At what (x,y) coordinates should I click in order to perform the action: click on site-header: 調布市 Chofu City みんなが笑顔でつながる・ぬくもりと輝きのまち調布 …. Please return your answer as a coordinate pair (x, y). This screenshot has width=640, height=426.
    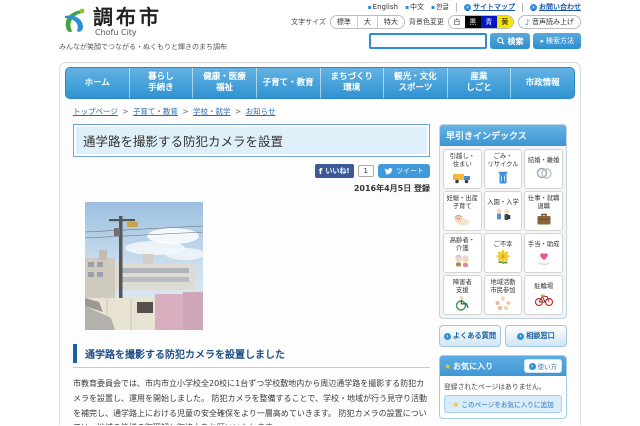
    Looking at the image, I should click on (320, 31).